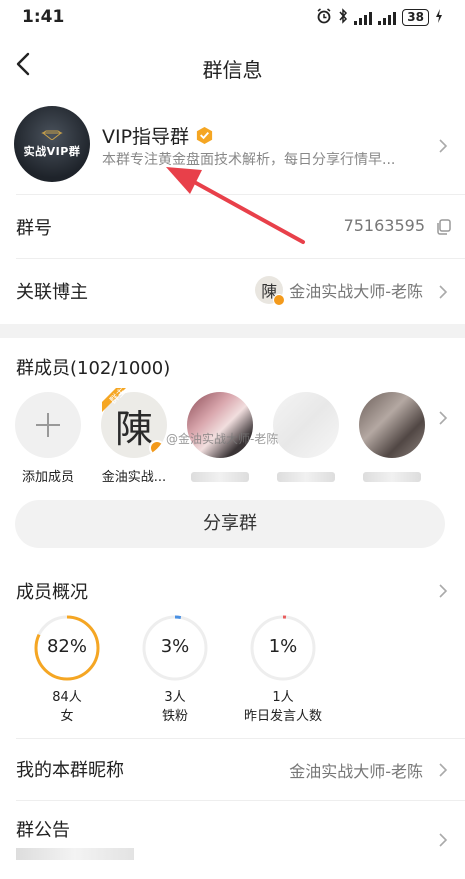  I want to click on group-avatar-text: 实战VIP群, so click(52, 151).